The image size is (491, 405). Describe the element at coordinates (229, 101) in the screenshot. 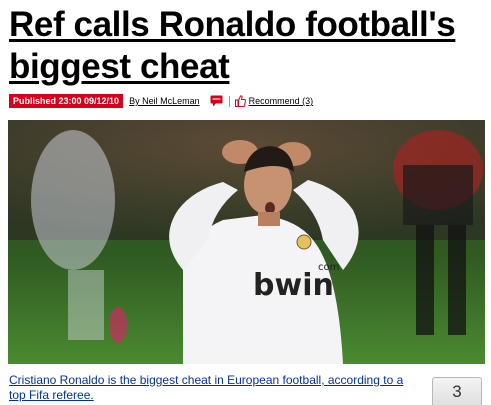

I see `byline-divider` at that location.